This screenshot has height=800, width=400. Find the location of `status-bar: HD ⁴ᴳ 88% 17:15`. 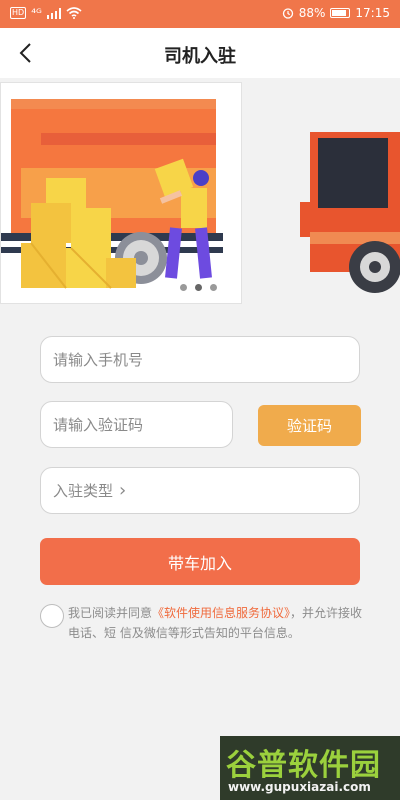

status-bar: HD ⁴ᴳ 88% 17:15 is located at coordinates (200, 14).